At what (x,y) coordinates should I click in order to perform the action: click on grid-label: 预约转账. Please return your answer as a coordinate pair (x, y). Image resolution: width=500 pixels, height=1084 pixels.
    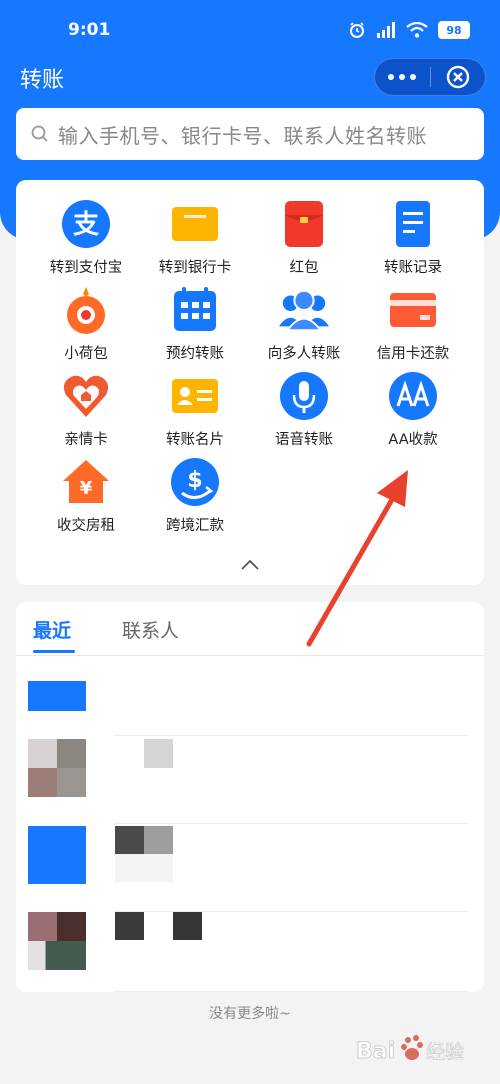
    Looking at the image, I should click on (195, 354).